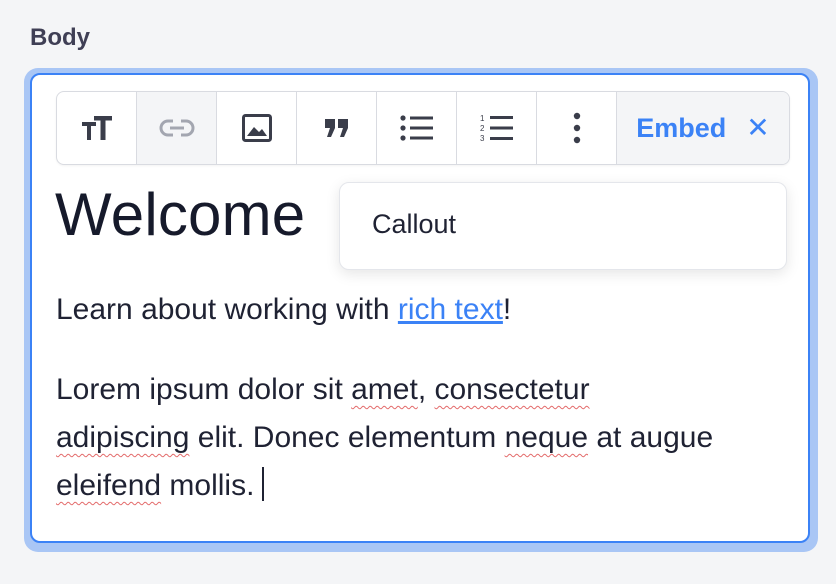  I want to click on dropdown-item-callout: Callout, so click(414, 224).